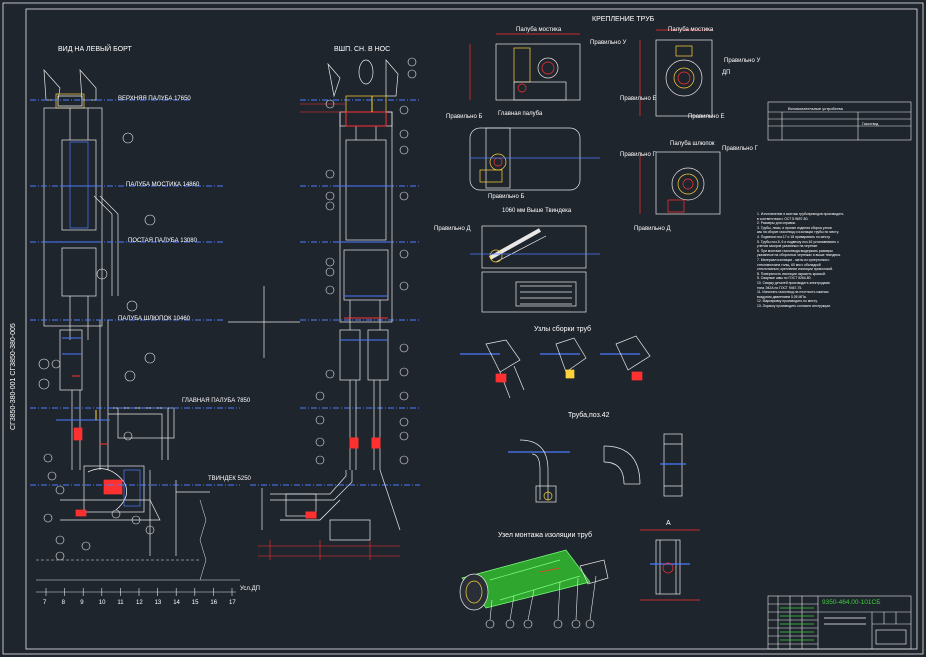 The image size is (926, 657). What do you see at coordinates (214, 603) in the screenshot?
I see `scale-tick-label: 16` at bounding box center [214, 603].